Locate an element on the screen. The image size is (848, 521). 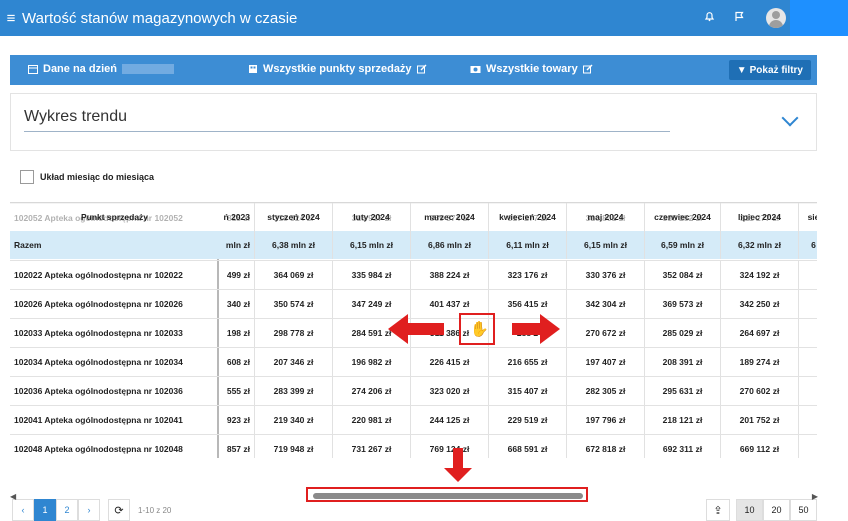
table-cell: 6,11 mln zł is located at coordinates (528, 245).